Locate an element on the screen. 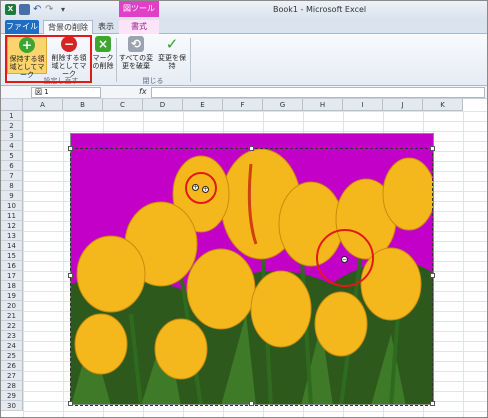 This screenshot has height=418, width=488. highlight-annotation-box is located at coordinates (48, 59).